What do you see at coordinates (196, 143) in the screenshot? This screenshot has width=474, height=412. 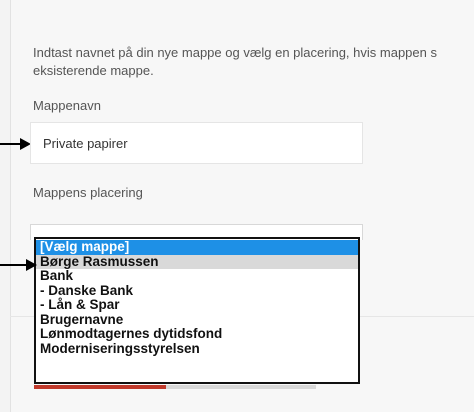 I see `folder-name-input: Private papirer` at bounding box center [196, 143].